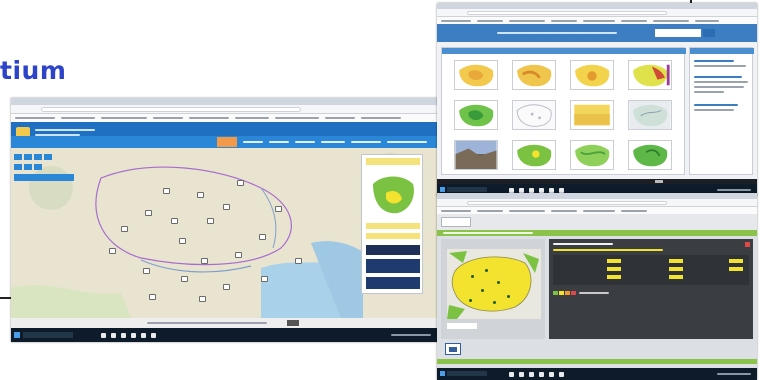 The width and height of the screenshot is (764, 380). I want to click on warning-map-panel, so click(493, 289).